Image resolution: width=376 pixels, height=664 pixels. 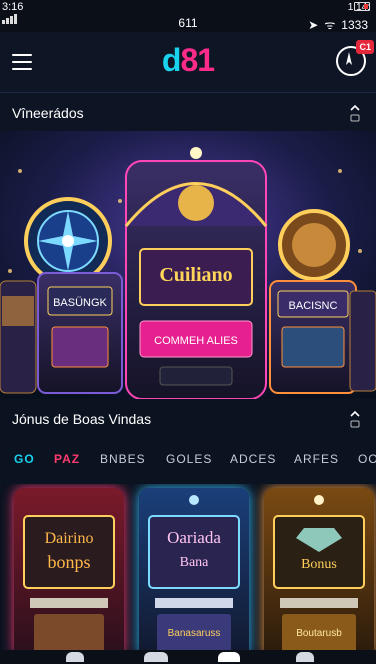 I want to click on section-title: Vîneerádos, so click(x=48, y=113).